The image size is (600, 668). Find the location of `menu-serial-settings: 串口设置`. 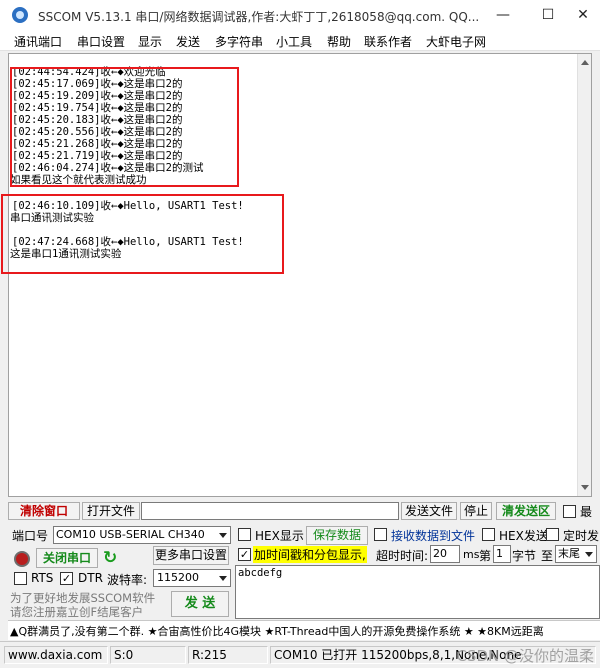

menu-serial-settings: 串口设置 is located at coordinates (101, 41).